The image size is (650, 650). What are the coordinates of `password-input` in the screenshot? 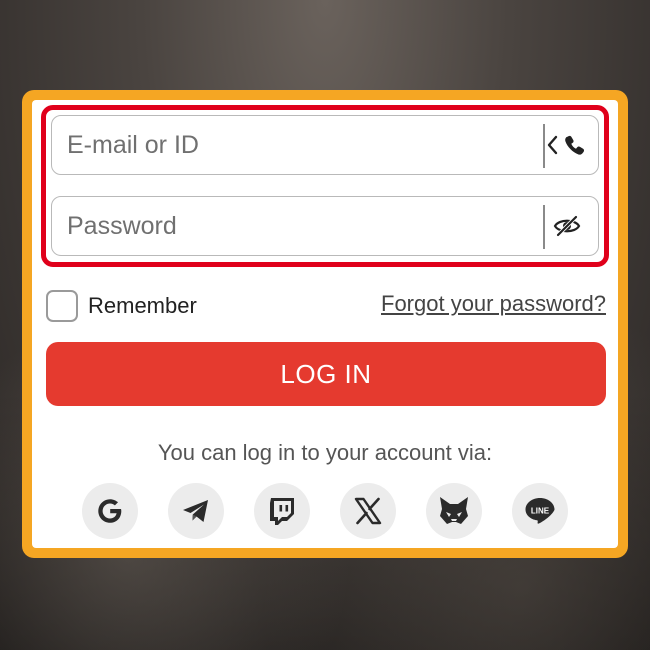 It's located at (296, 226).